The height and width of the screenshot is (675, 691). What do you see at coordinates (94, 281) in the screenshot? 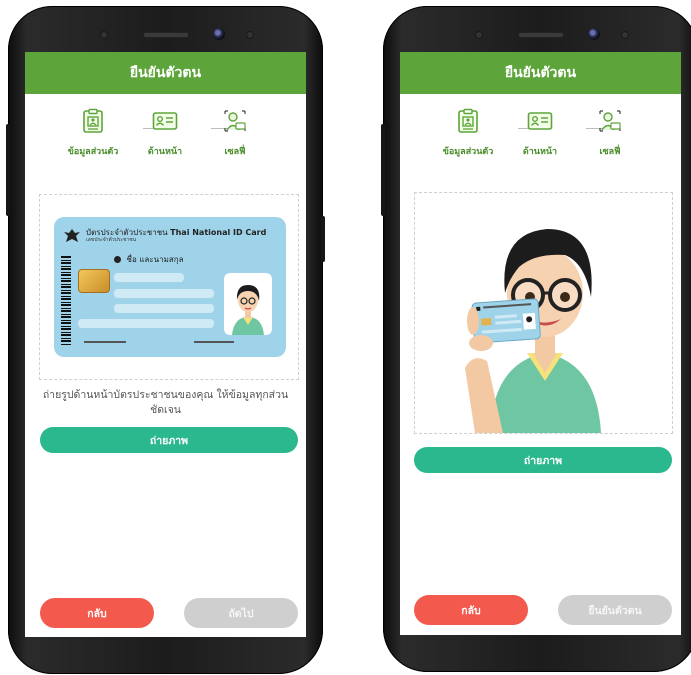
I see `chip-icon` at bounding box center [94, 281].